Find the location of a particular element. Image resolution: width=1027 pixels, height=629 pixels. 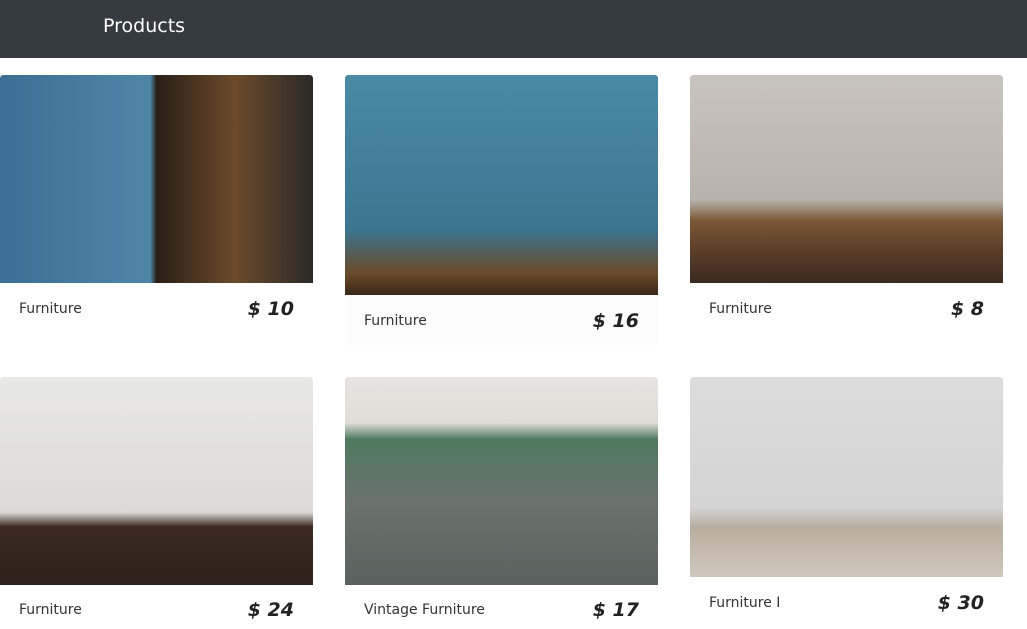

product-price: $ 30 is located at coordinates (960, 603).